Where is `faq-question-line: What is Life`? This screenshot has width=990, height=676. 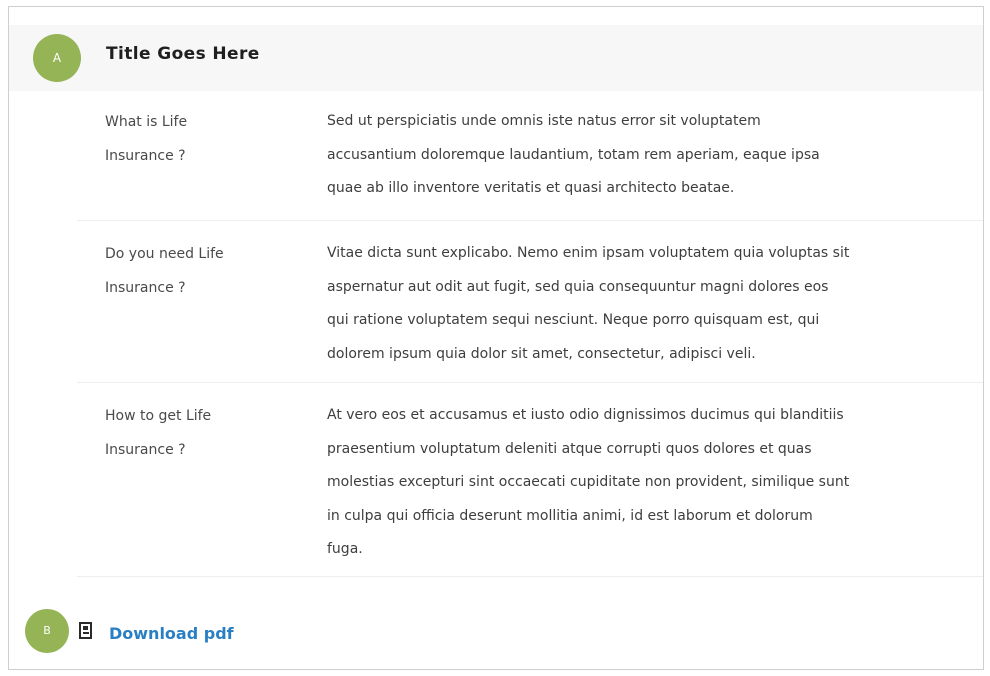
faq-question-line: What is Life is located at coordinates (146, 122).